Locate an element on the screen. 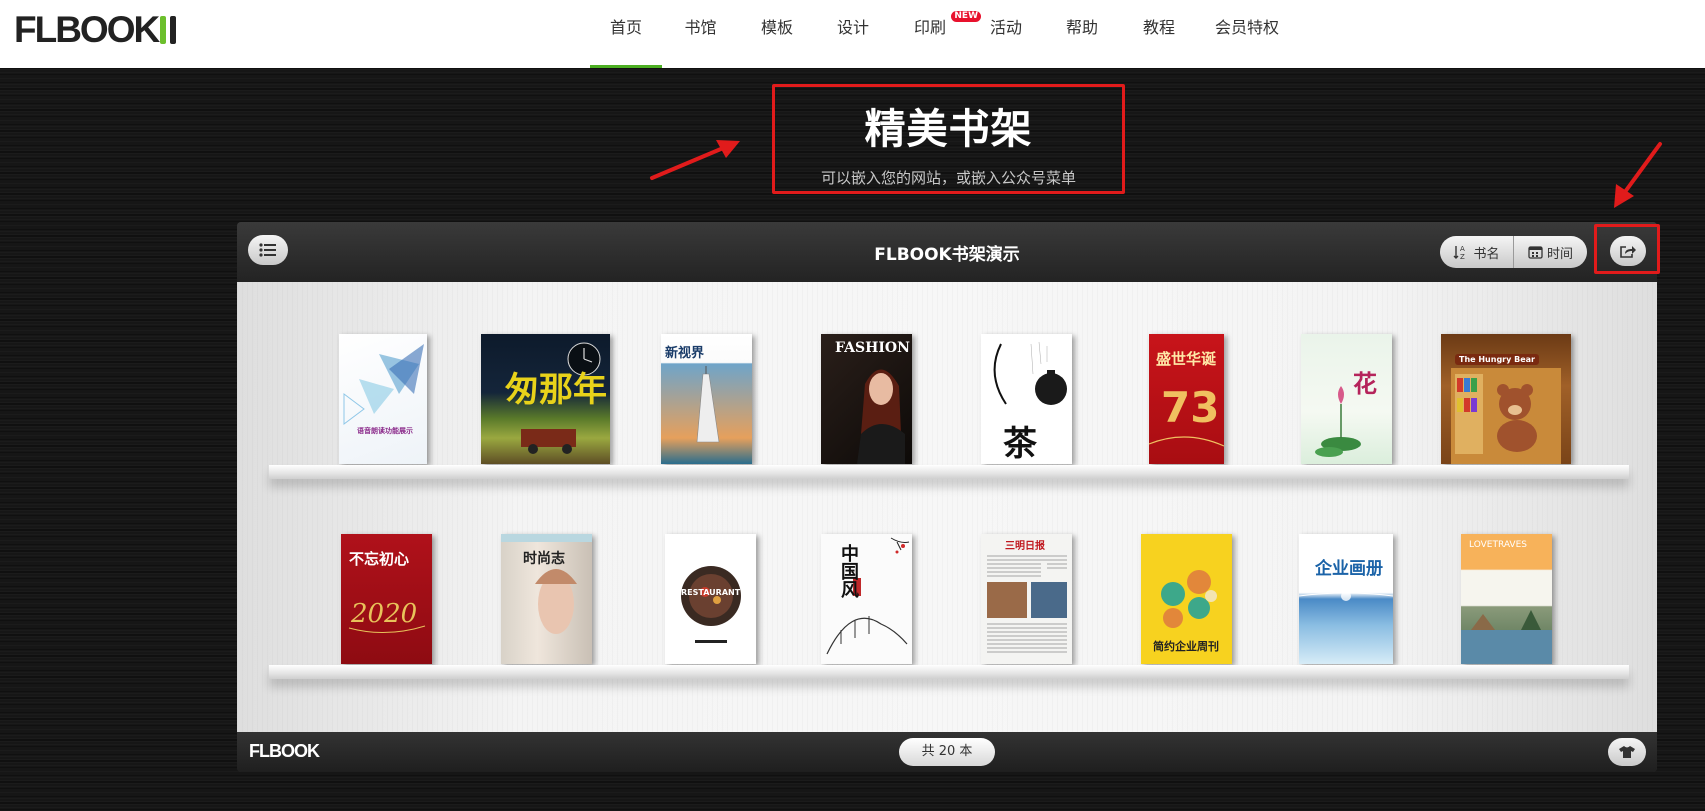 The image size is (1705, 811). bookshelf-footer: FLBOOK 共 20 本 is located at coordinates (947, 752).